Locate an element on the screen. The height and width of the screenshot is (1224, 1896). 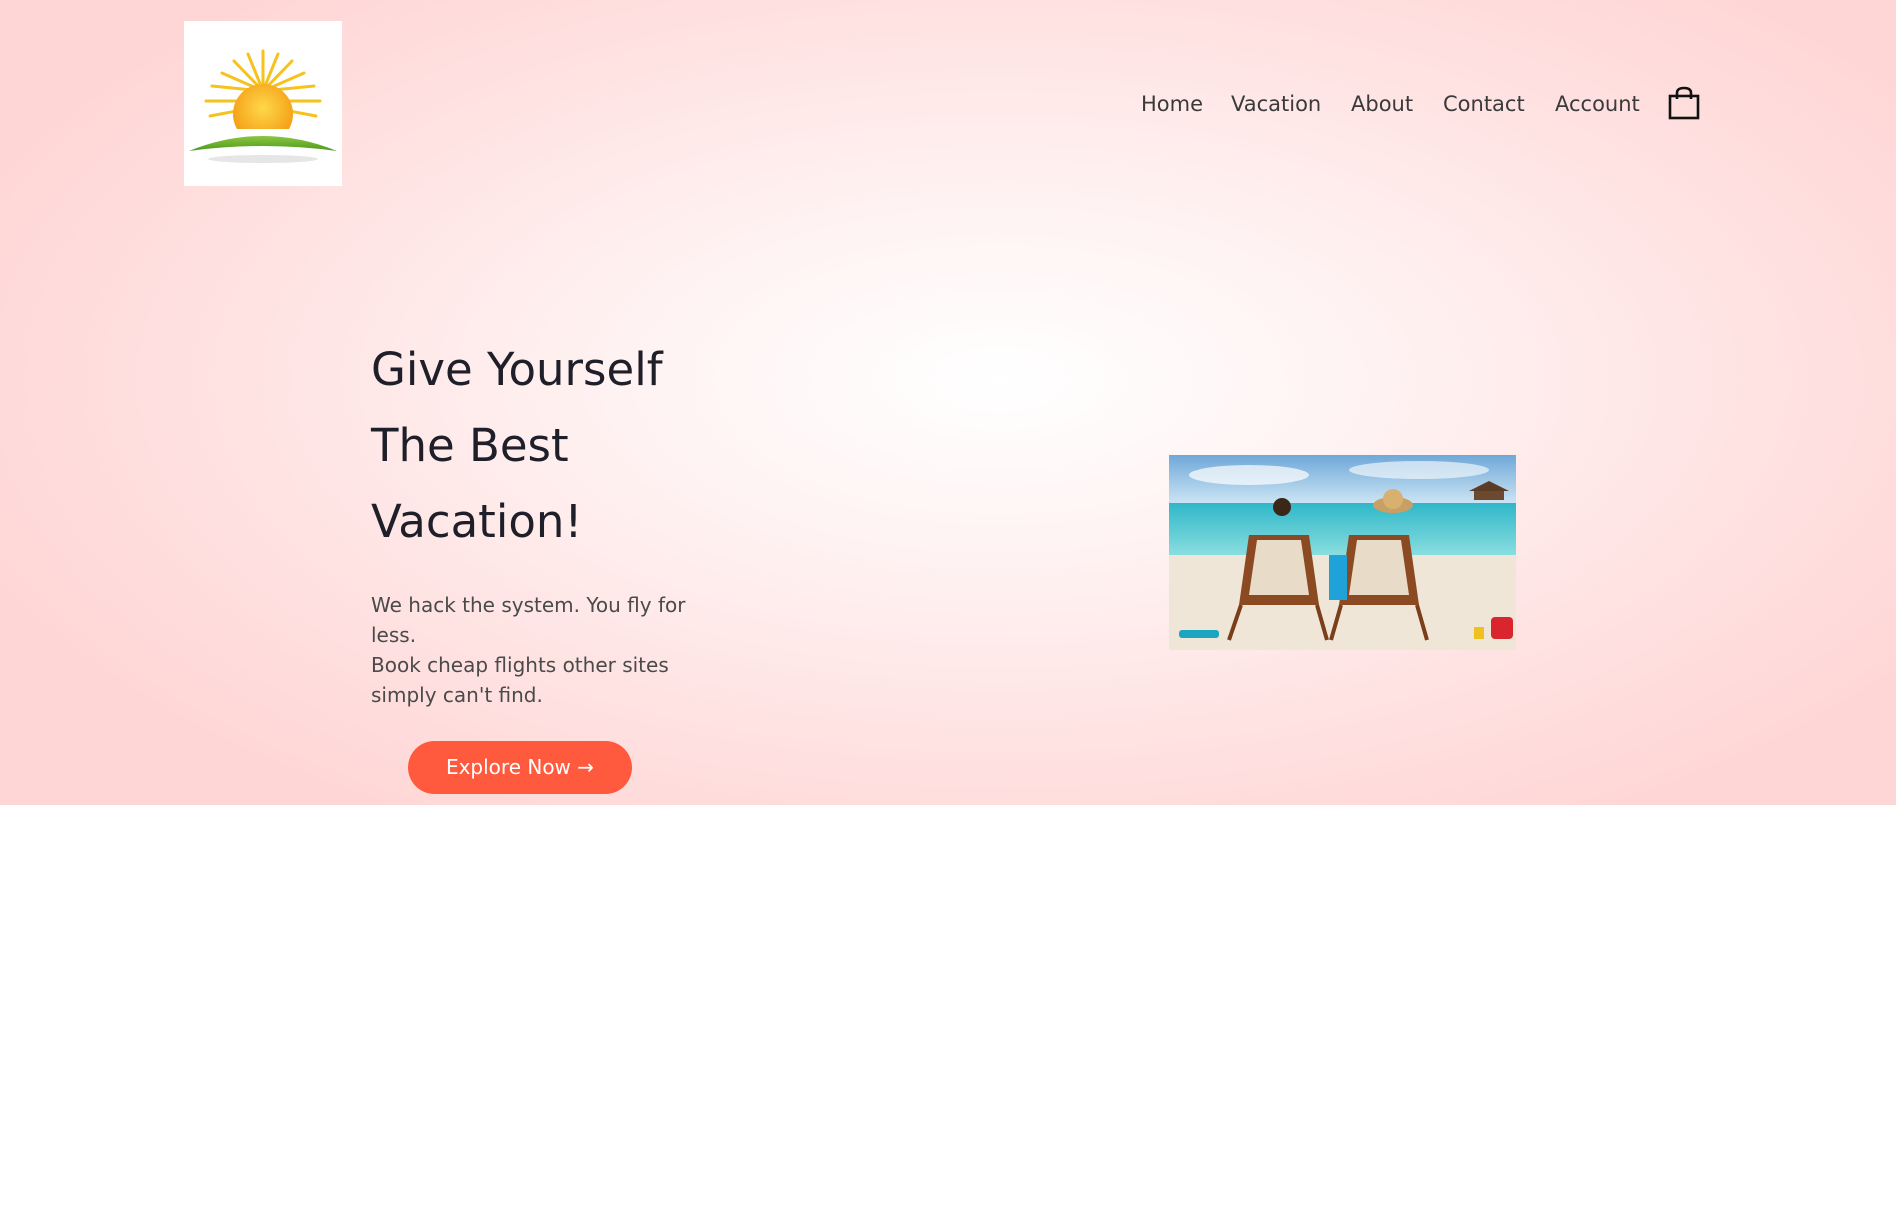
beach-loungers-photo is located at coordinates (1342, 552).